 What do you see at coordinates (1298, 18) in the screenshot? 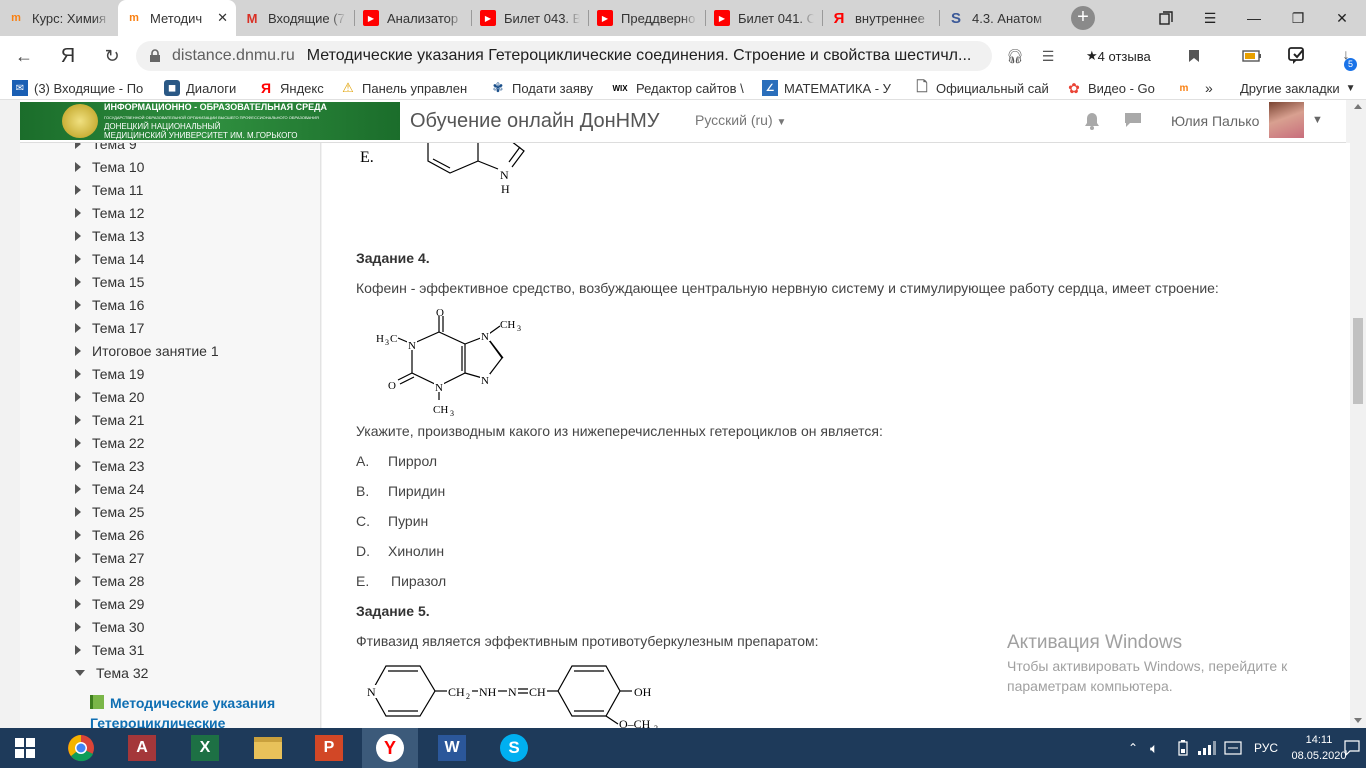
I see `restore-icon: ❐` at bounding box center [1298, 18].